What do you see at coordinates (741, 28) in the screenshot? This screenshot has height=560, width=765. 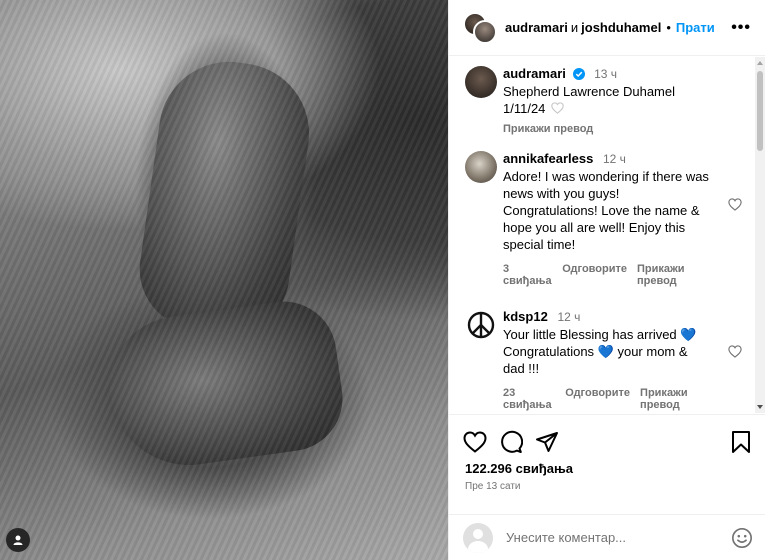 I see `more-options-icon: •••` at bounding box center [741, 28].